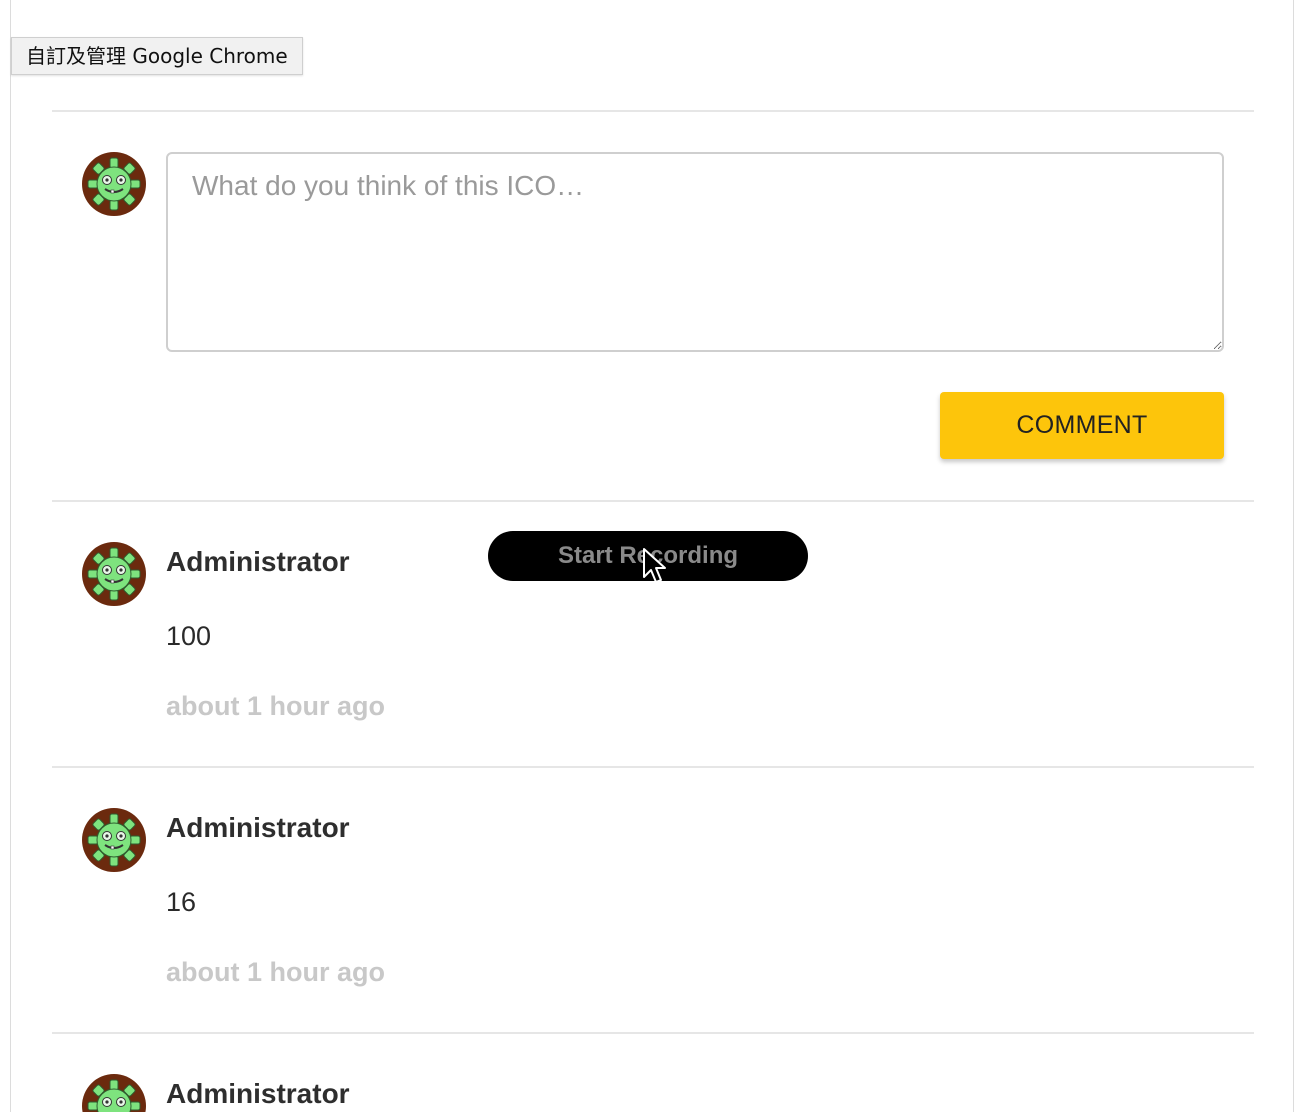 This screenshot has width=1296, height=1112. What do you see at coordinates (157, 56) in the screenshot?
I see `chrome-menu-tooltip: 自訂及管理 Google Chrome` at bounding box center [157, 56].